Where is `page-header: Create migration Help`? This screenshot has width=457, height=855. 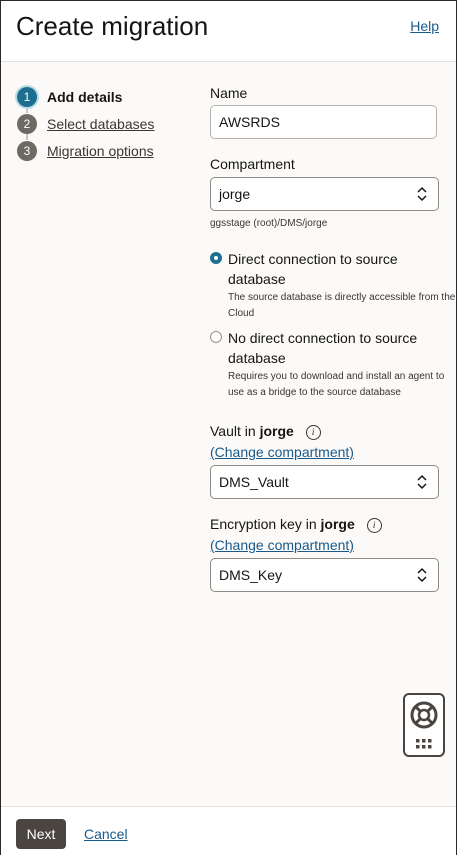 page-header: Create migration Help is located at coordinates (228, 31).